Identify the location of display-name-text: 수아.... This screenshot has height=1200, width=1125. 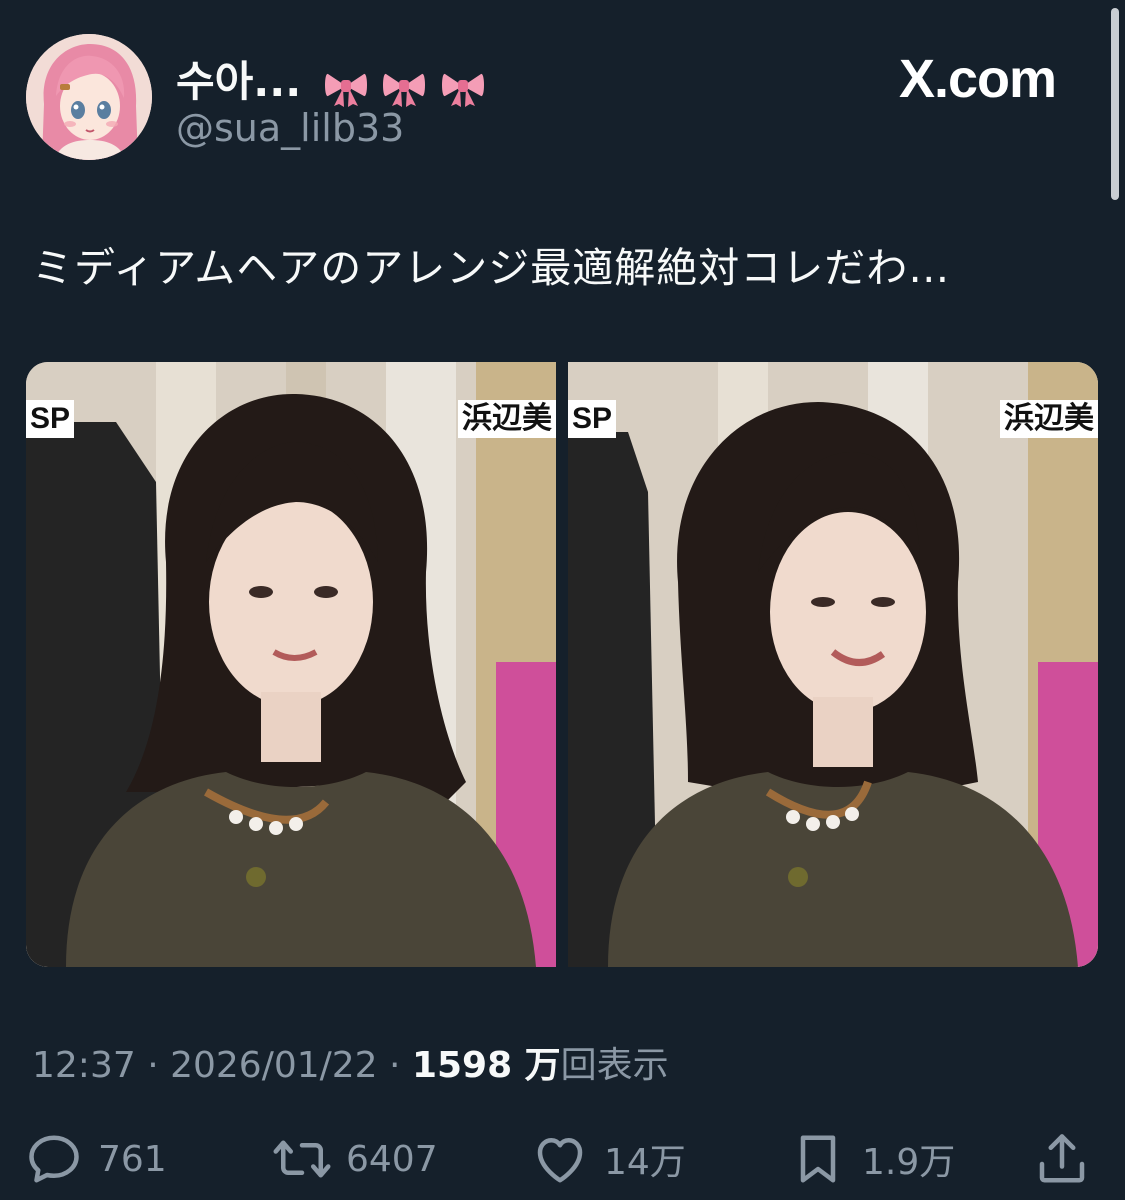
(239, 81).